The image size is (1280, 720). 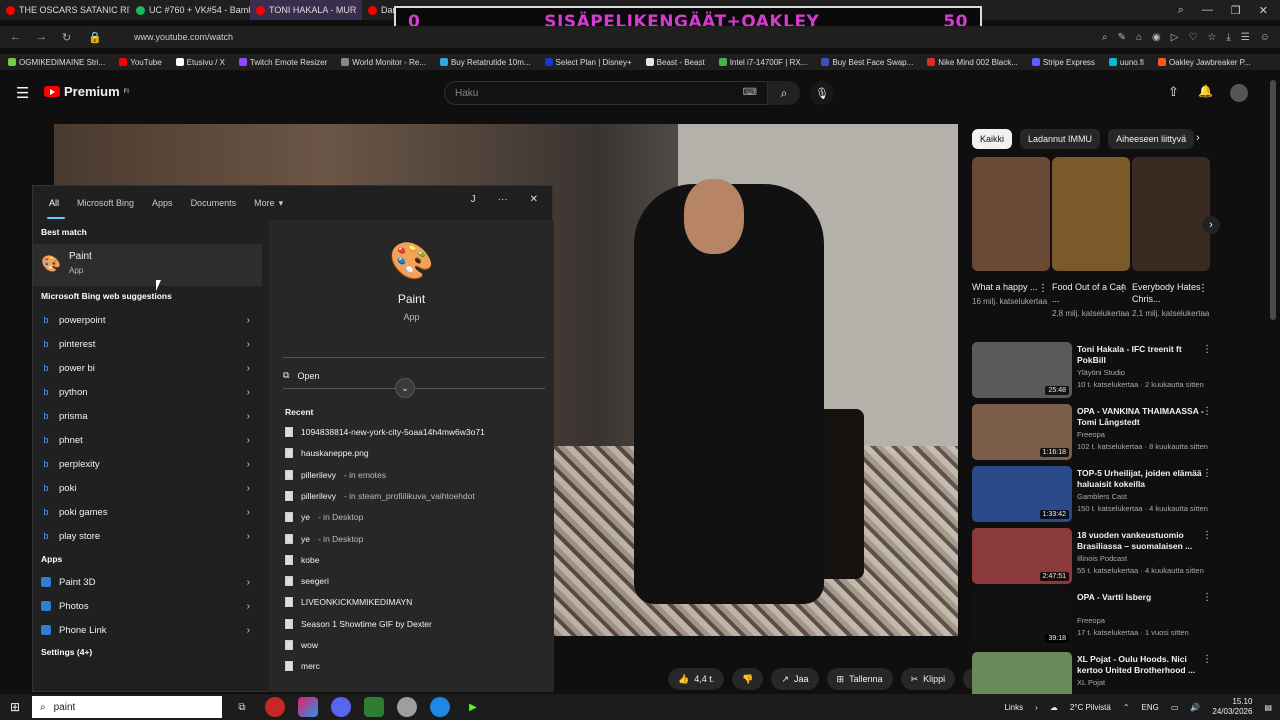 What do you see at coordinates (822, 93) in the screenshot?
I see `voice-search-button: 🎙` at bounding box center [822, 93].